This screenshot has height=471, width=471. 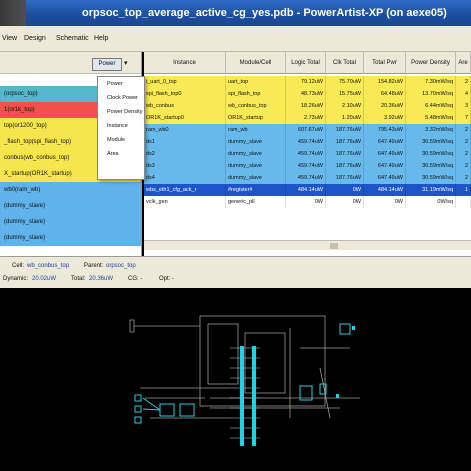 I want to click on cell-area: 7, so click(x=463, y=118).